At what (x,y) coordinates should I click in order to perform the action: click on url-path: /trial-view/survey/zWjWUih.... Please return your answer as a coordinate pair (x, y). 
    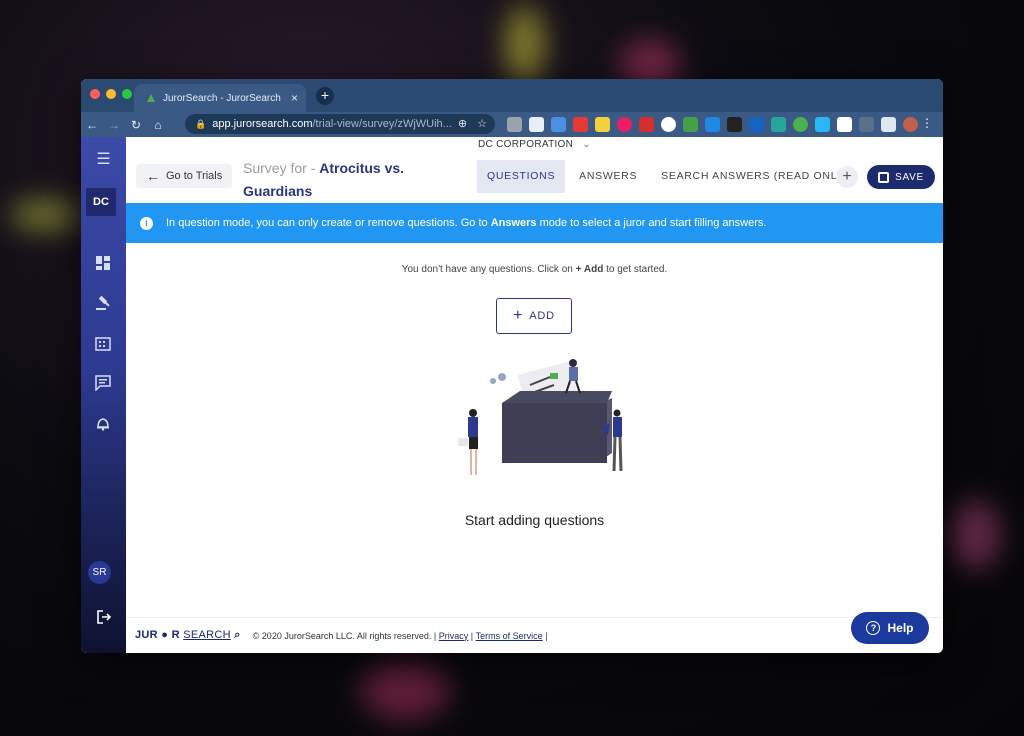
    Looking at the image, I should click on (382, 124).